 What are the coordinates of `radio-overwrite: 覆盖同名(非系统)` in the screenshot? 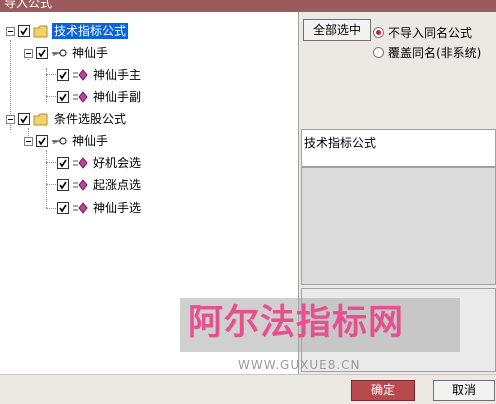 It's located at (427, 52).